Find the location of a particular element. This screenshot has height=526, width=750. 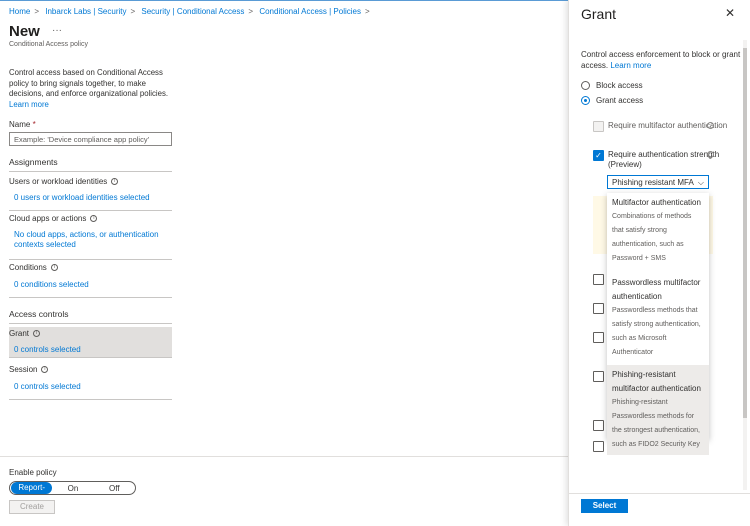

conditions-section: Conditions i 0 conditions selected is located at coordinates (90, 280).